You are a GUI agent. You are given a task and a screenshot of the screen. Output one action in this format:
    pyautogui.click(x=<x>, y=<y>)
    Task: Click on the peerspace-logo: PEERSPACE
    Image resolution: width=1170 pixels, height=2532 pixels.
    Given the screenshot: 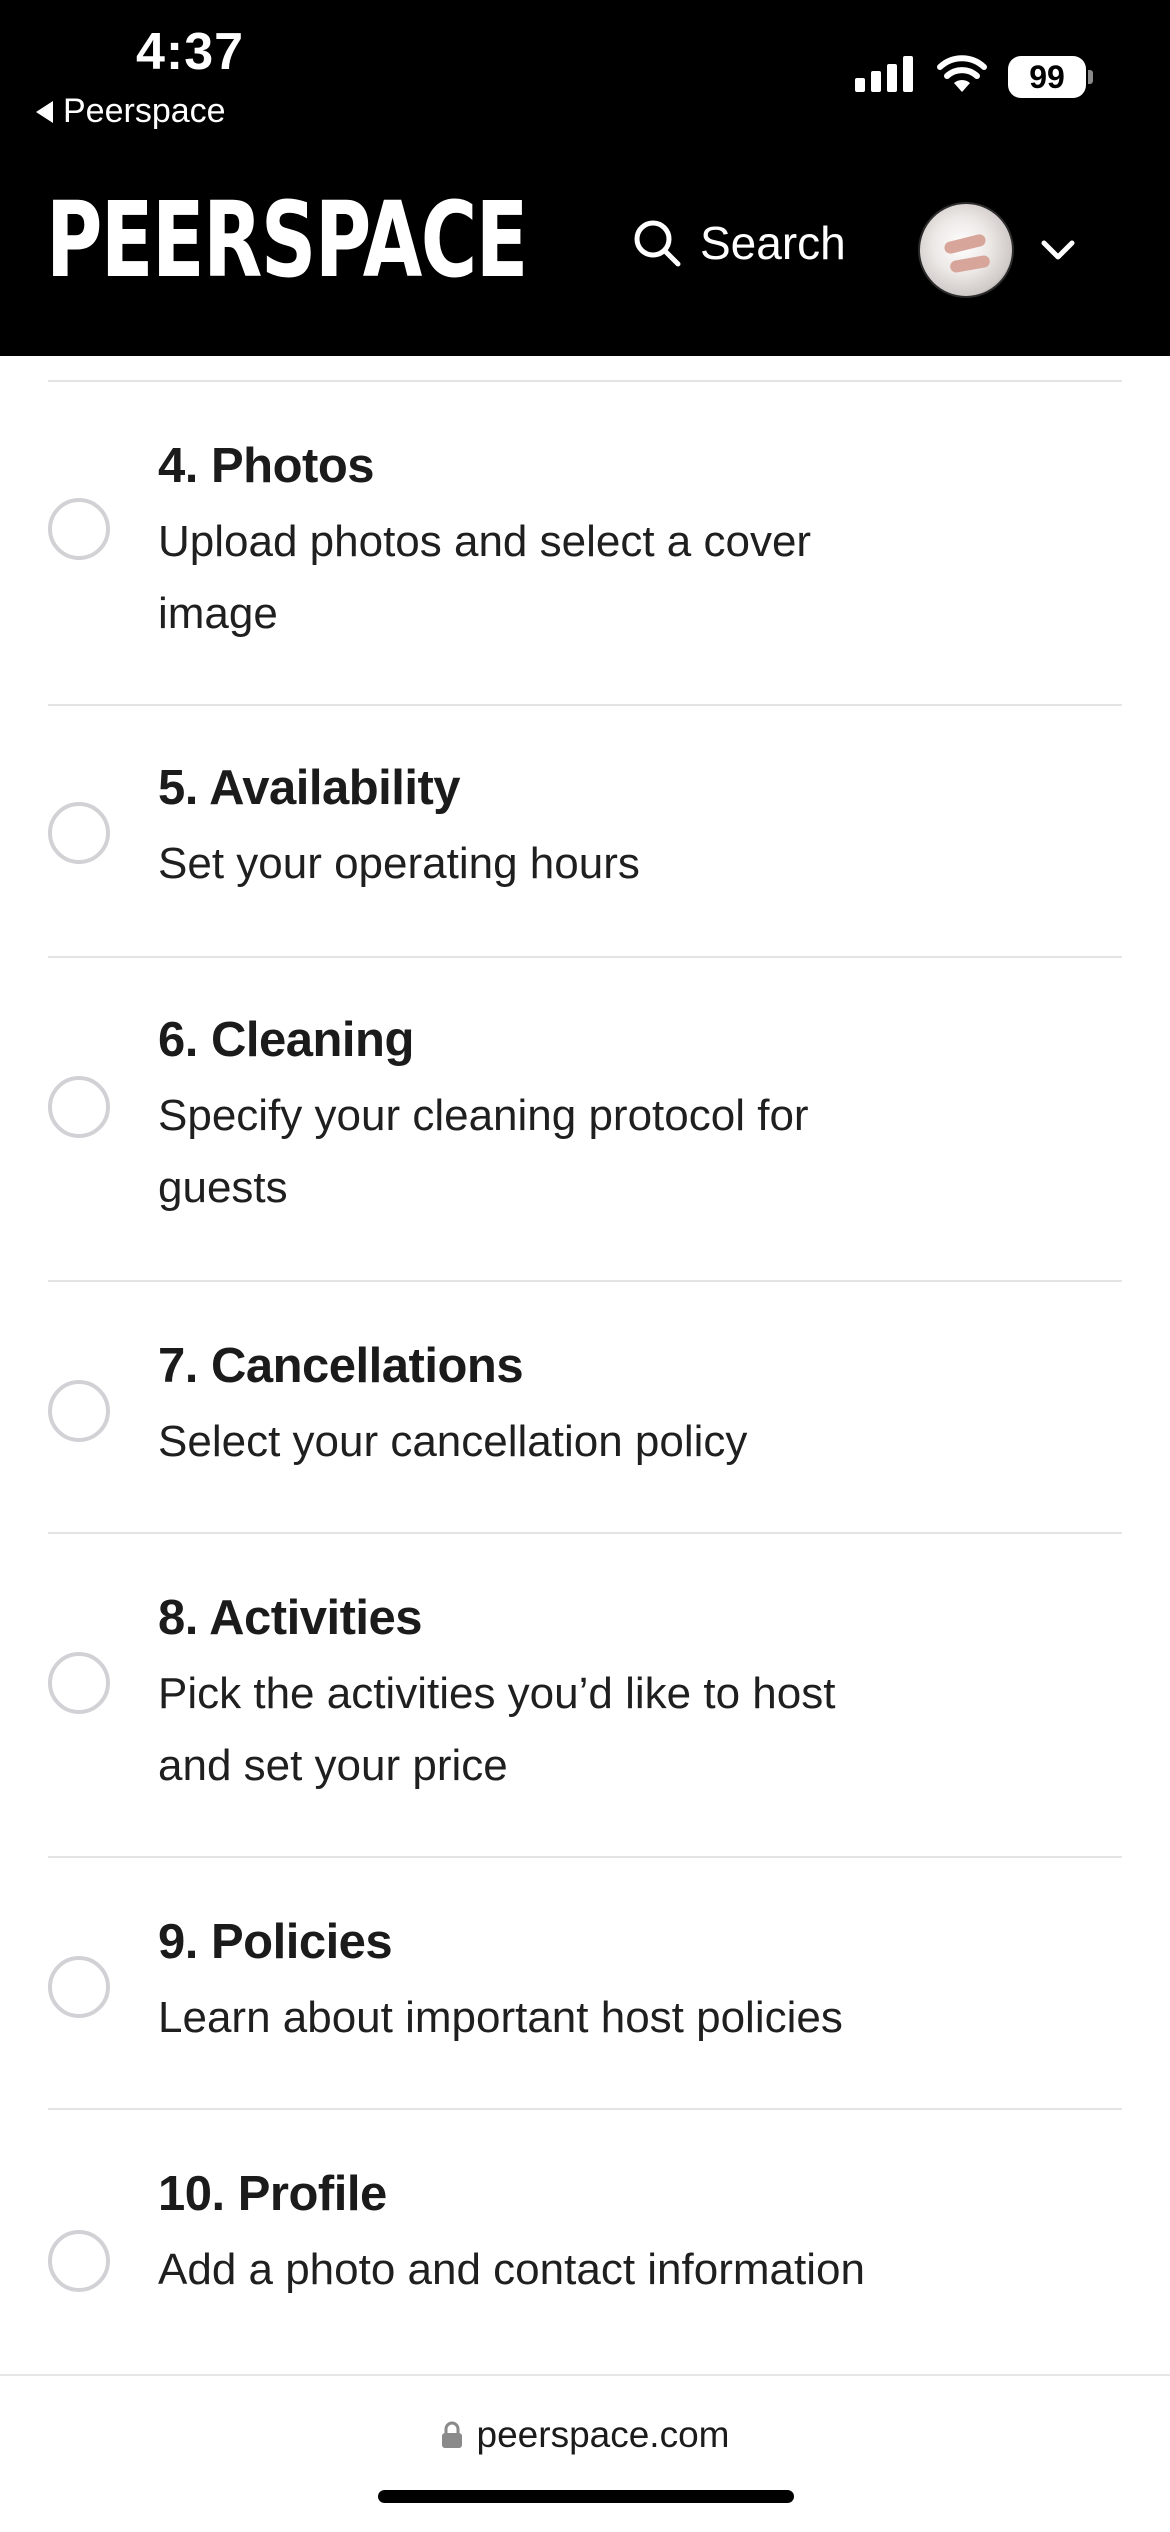 What is the action you would take?
    pyautogui.click(x=287, y=240)
    